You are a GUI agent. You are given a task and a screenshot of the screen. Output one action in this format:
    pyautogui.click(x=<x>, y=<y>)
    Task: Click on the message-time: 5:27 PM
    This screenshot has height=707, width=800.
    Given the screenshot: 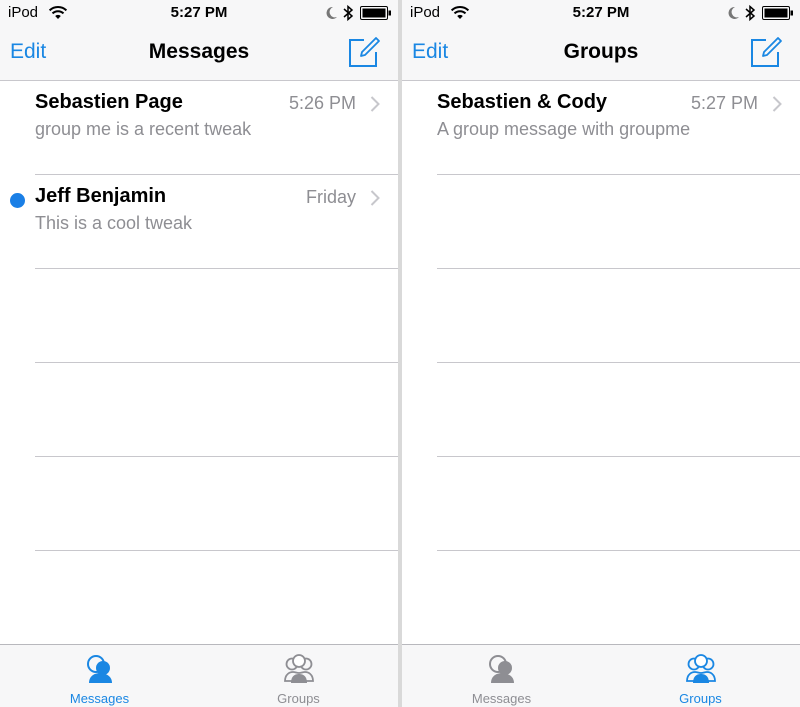 What is the action you would take?
    pyautogui.click(x=724, y=103)
    